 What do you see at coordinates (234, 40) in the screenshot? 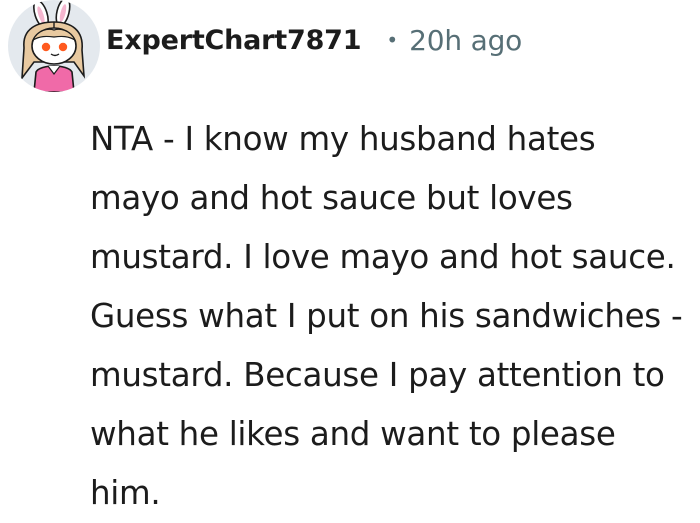
I see `comment-author-link: ExpertChart7871` at bounding box center [234, 40].